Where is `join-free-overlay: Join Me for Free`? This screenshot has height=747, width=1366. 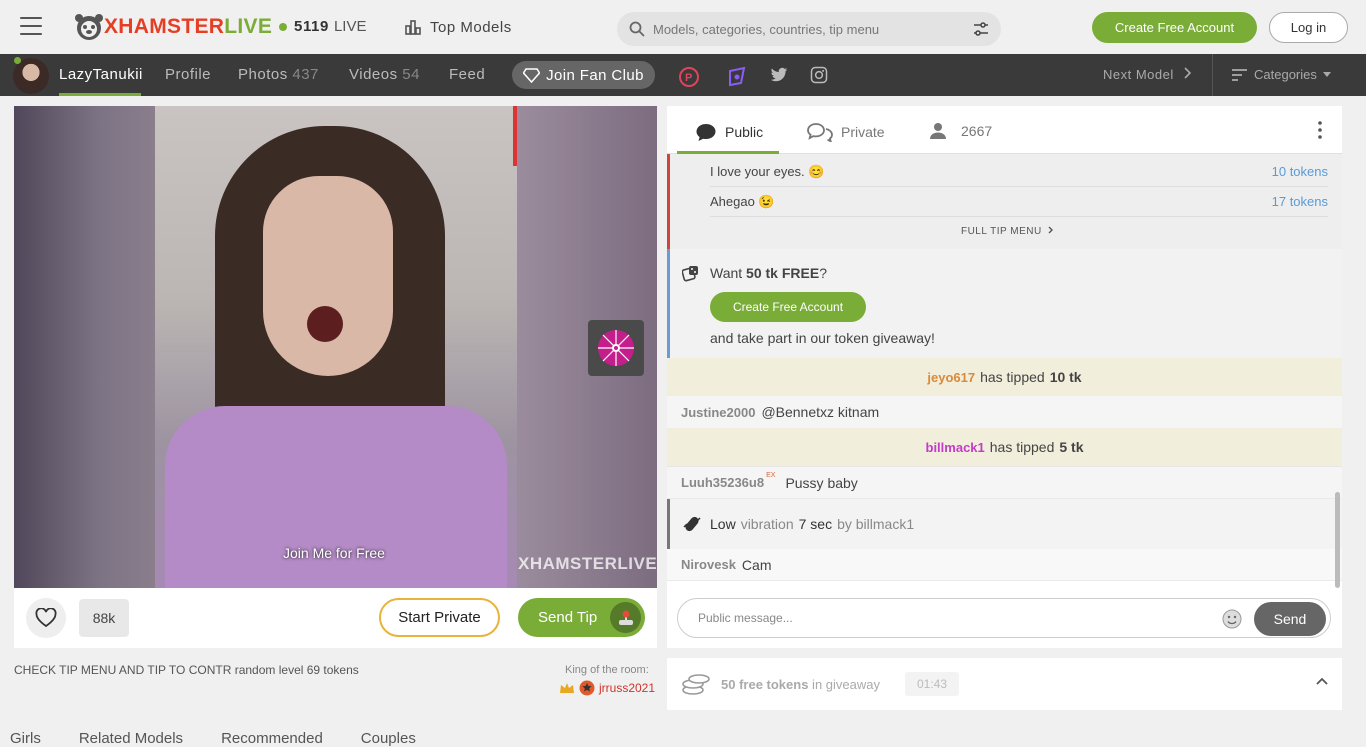 join-free-overlay: Join Me for Free is located at coordinates (334, 553).